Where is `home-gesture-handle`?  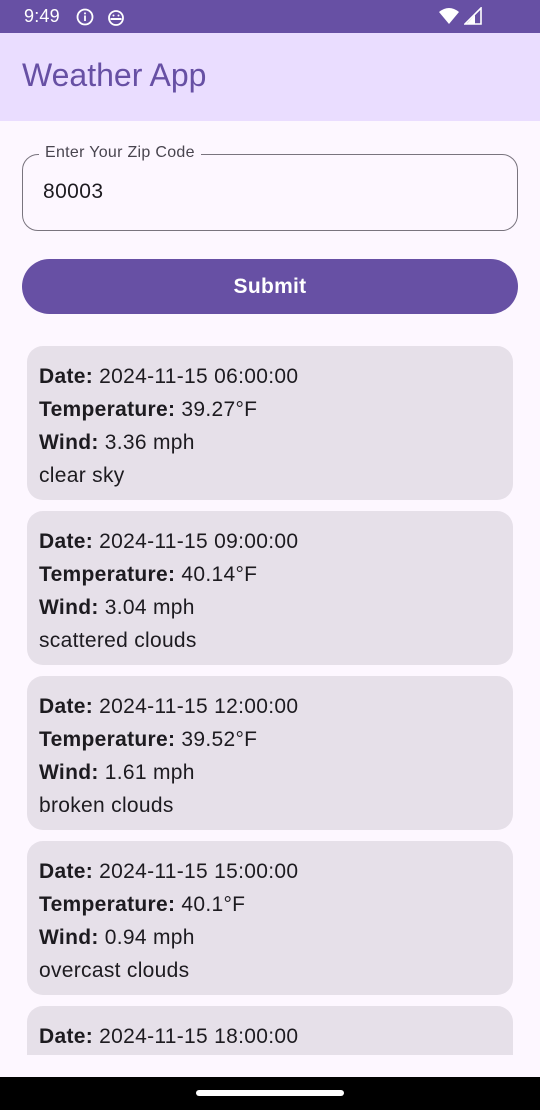
home-gesture-handle is located at coordinates (270, 1093).